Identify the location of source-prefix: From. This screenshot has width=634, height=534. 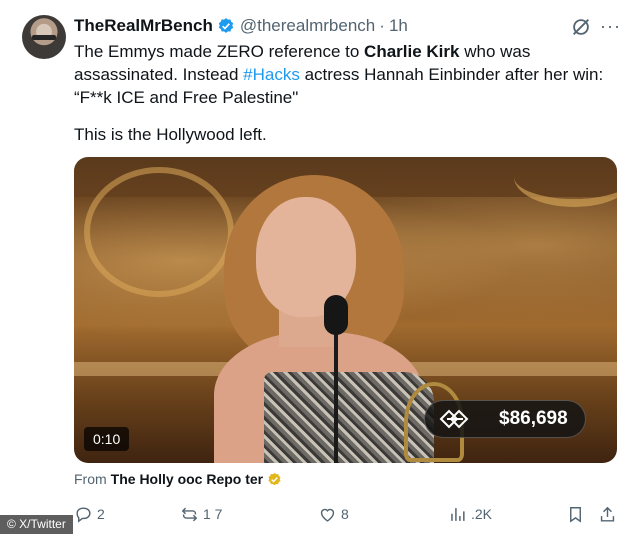
(90, 479).